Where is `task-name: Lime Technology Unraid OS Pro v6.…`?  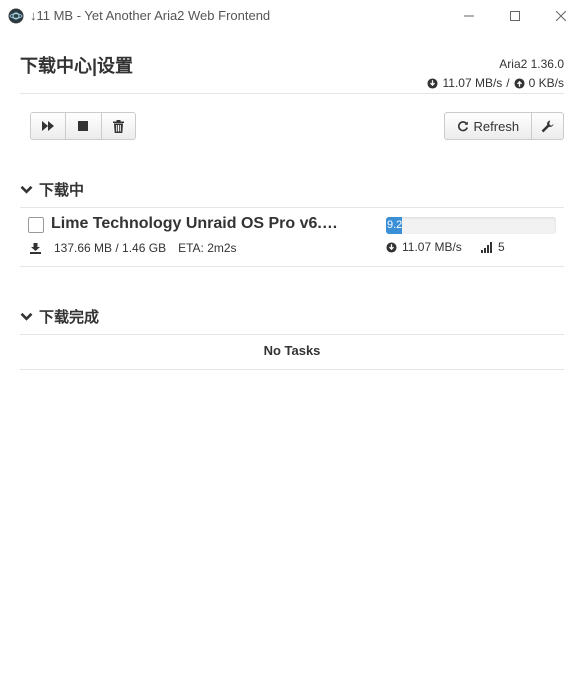
task-name: Lime Technology Unraid OS Pro v6.… is located at coordinates (212, 224).